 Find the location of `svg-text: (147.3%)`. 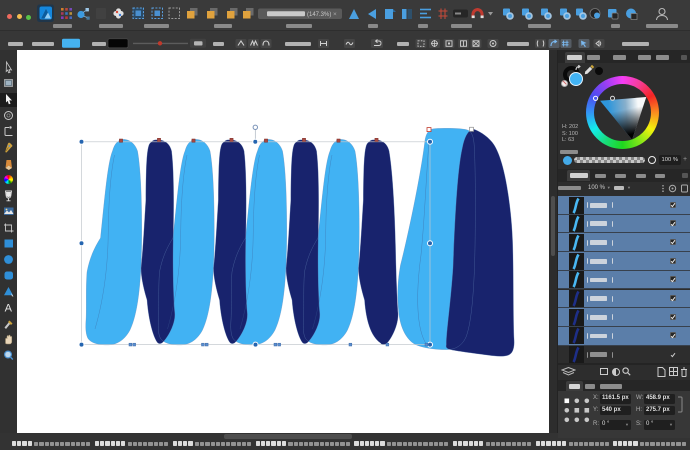

svg-text: (147.3%) is located at coordinates (319, 15).